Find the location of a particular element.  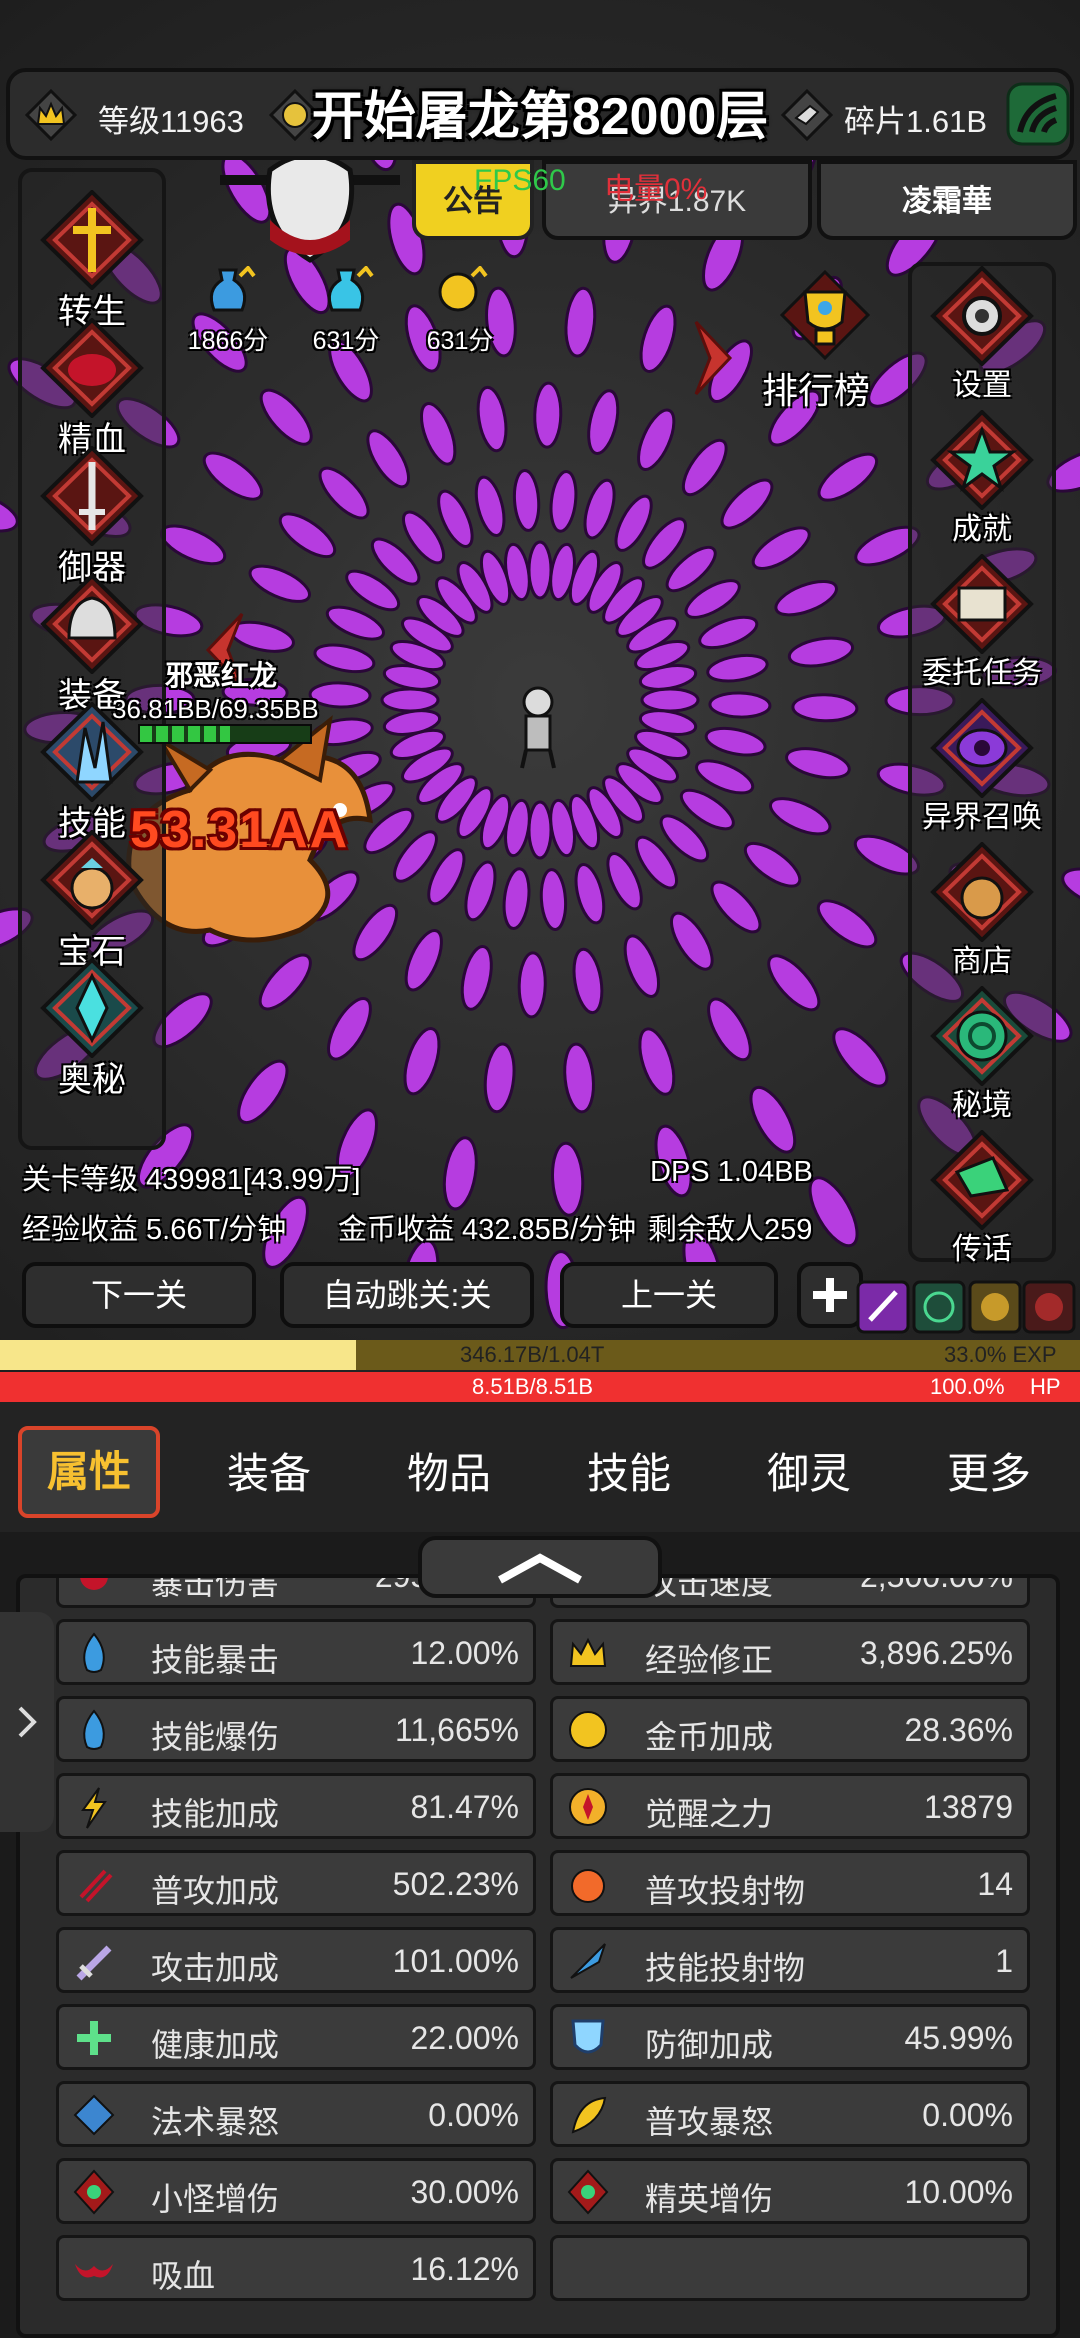

boss-name: 邪恶红龙 is located at coordinates (221, 675).